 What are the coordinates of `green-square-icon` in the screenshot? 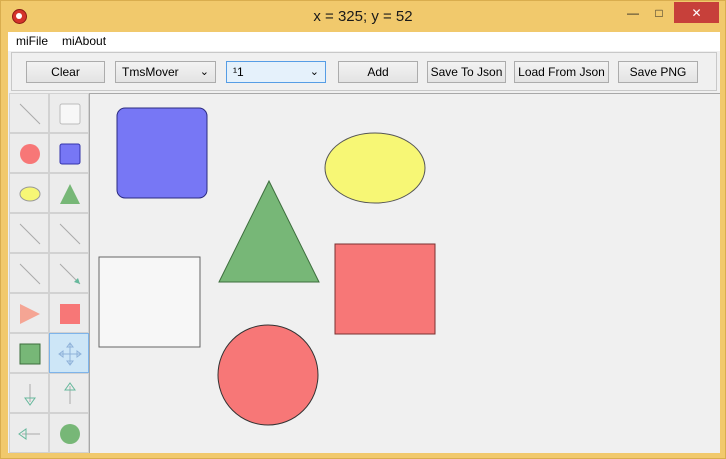 It's located at (30, 354).